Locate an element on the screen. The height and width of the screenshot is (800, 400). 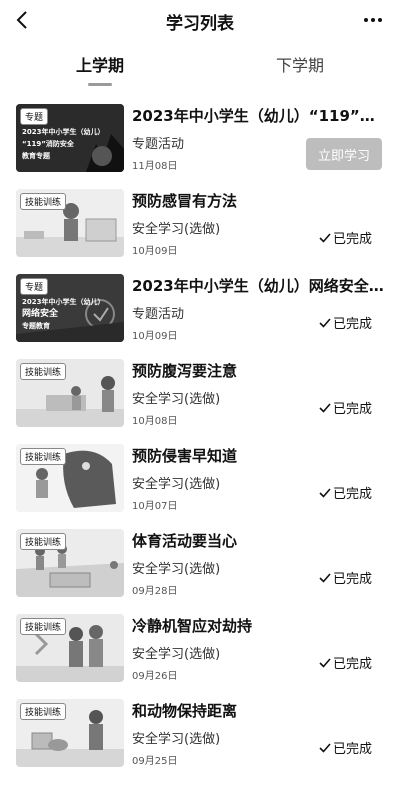
list-item: 技能训练 和动物保持距离 安全学习(选做) 09月25日 已完成 is located at coordinates (200, 732).